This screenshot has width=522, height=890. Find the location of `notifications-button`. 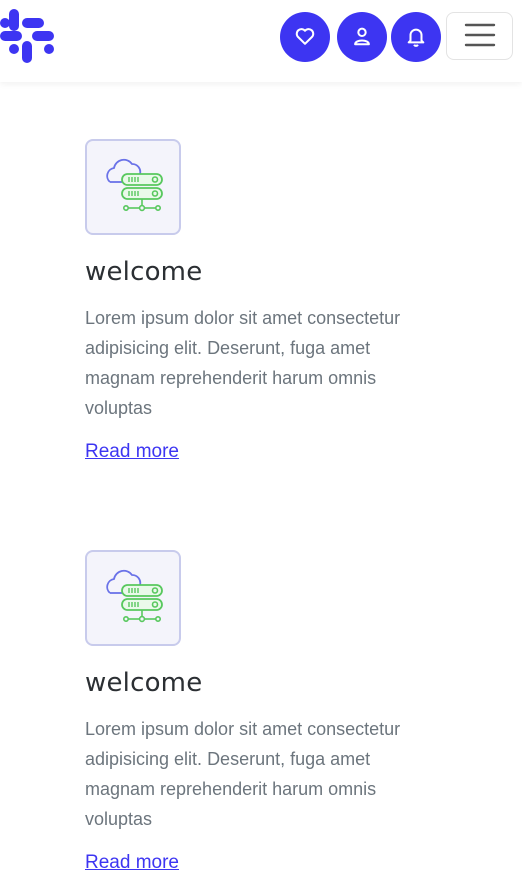

notifications-button is located at coordinates (416, 37).